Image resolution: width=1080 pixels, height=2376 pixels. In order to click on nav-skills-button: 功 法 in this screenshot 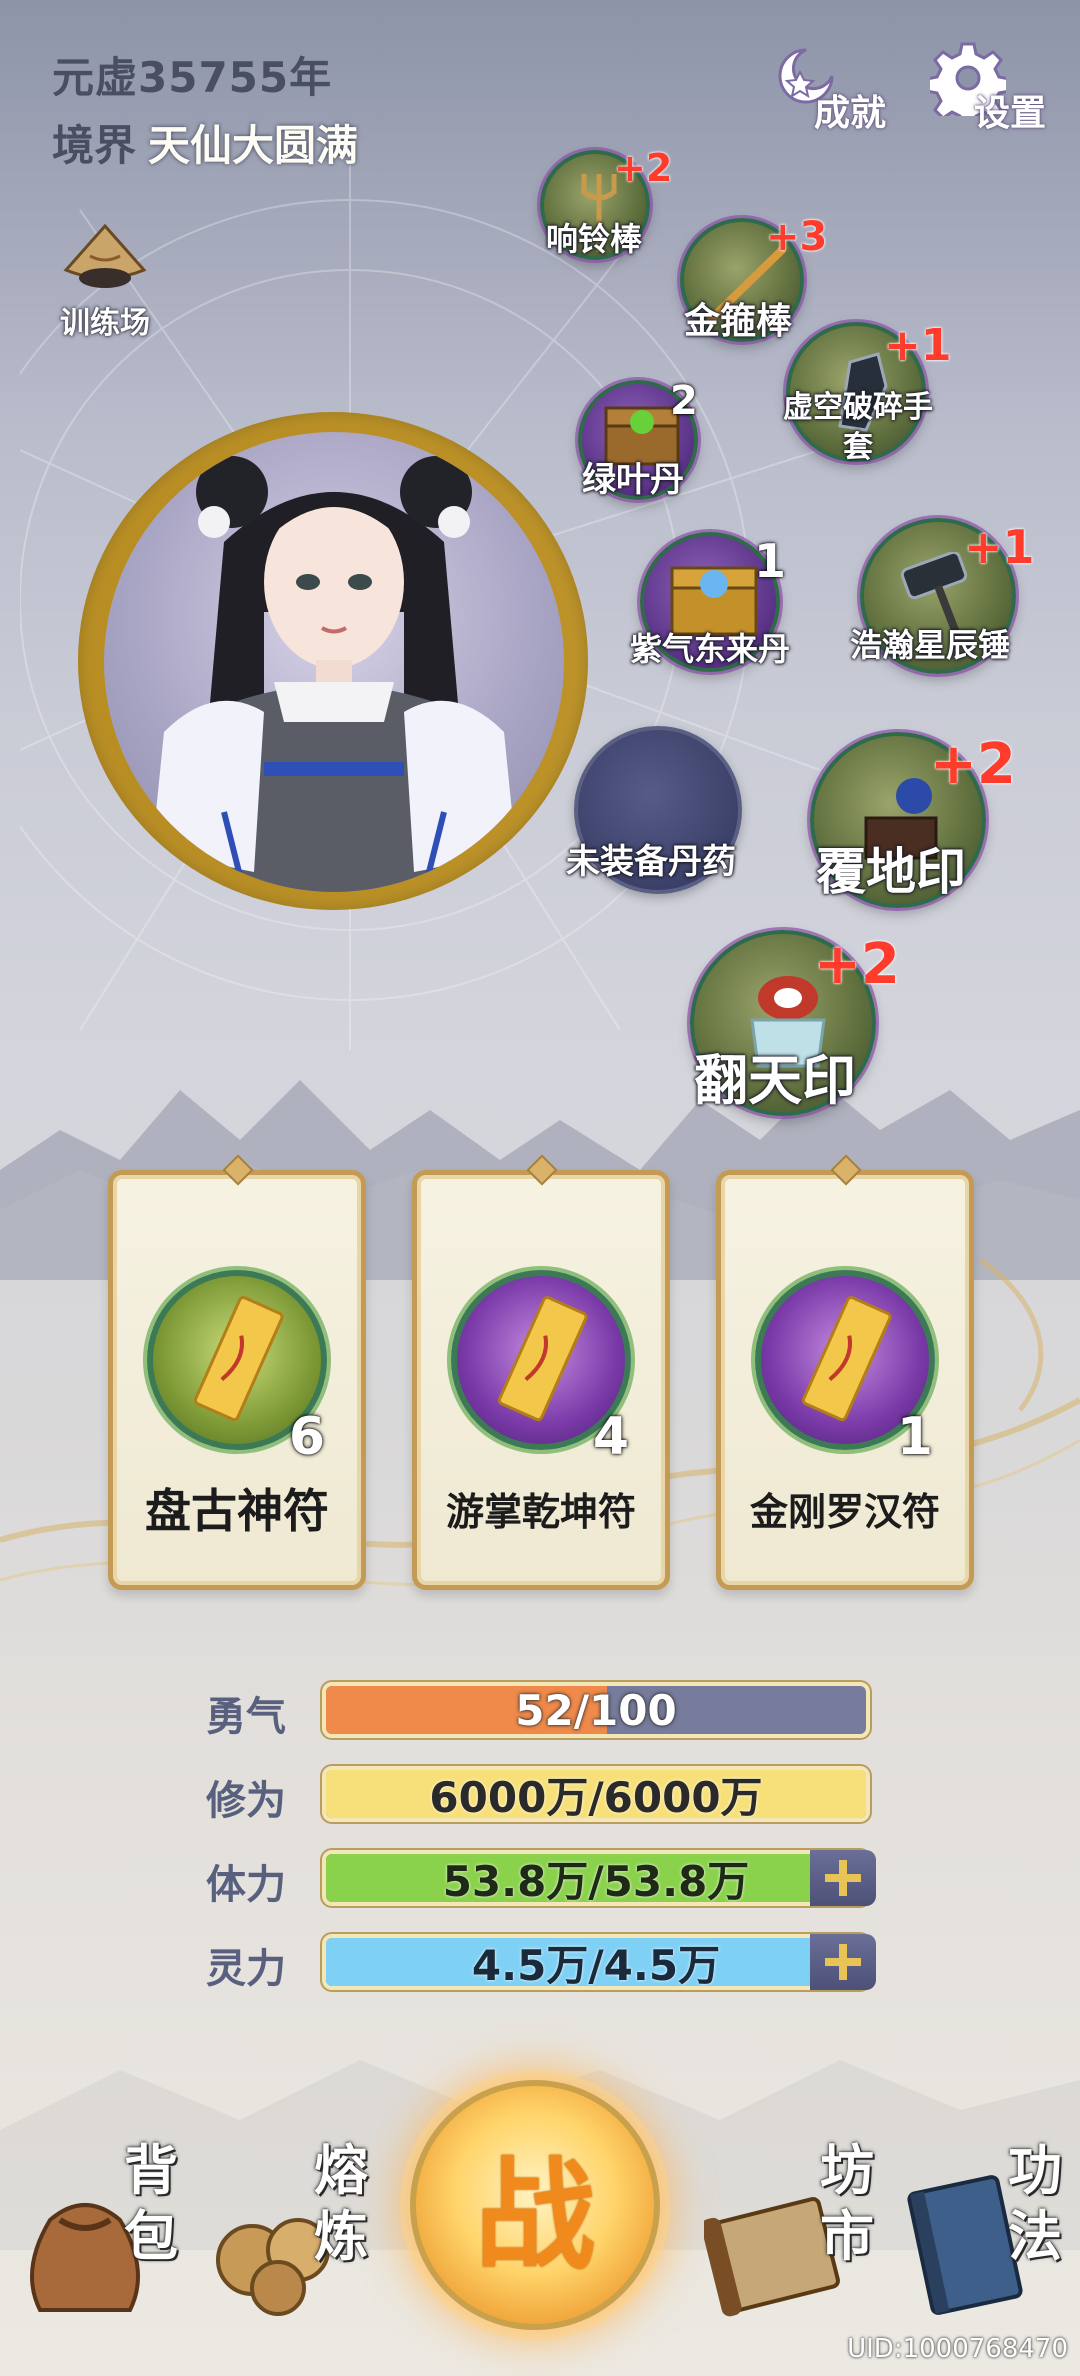, I will do `click(985, 2235)`.